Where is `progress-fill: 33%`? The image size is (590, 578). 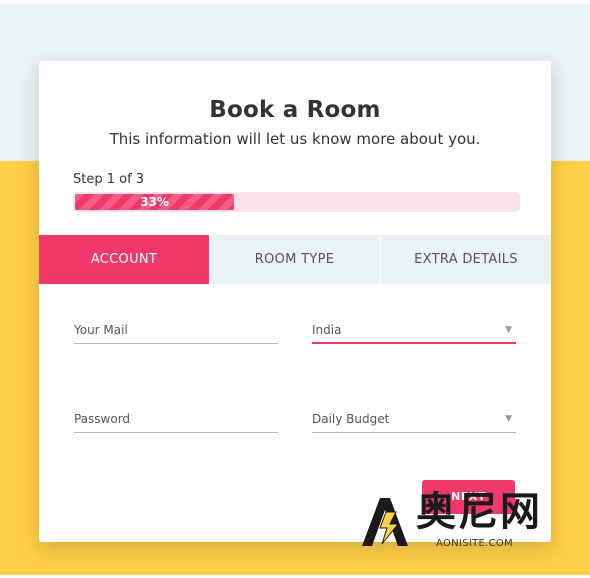
progress-fill: 33% is located at coordinates (155, 202).